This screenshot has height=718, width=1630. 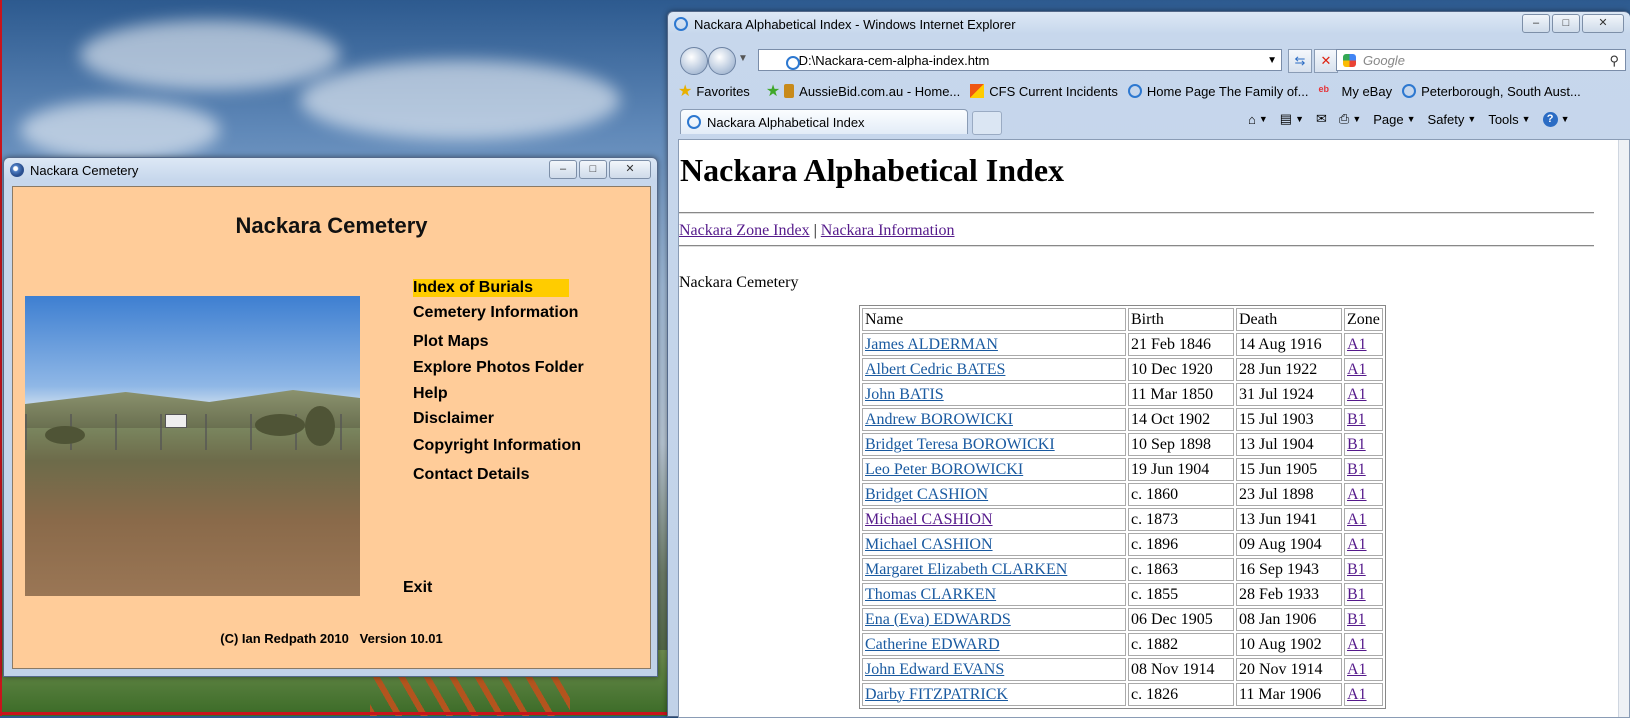 I want to click on feeds-button: ▤ ▼, so click(x=1292, y=119).